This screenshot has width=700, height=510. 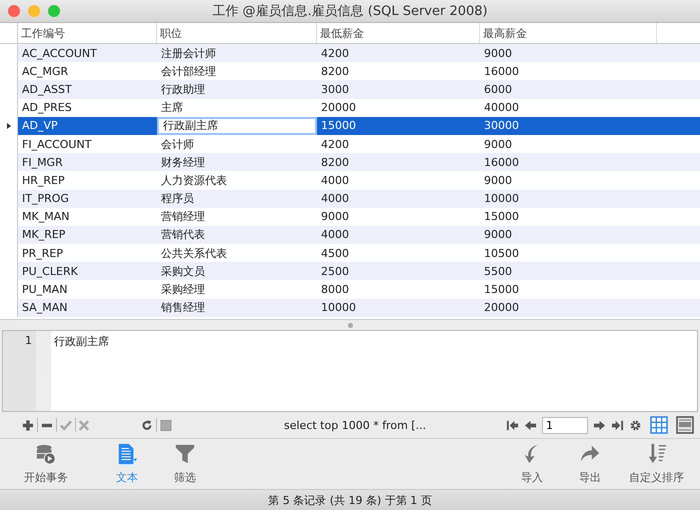 I want to click on table-row: AC_ACCOUNT 注册会计师 4200 9000, so click(x=350, y=53).